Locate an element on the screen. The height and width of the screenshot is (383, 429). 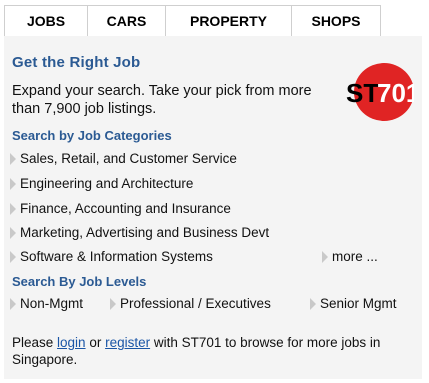
category-link-marketing: Marketing, Advertising and Business Devt is located at coordinates (139, 232).